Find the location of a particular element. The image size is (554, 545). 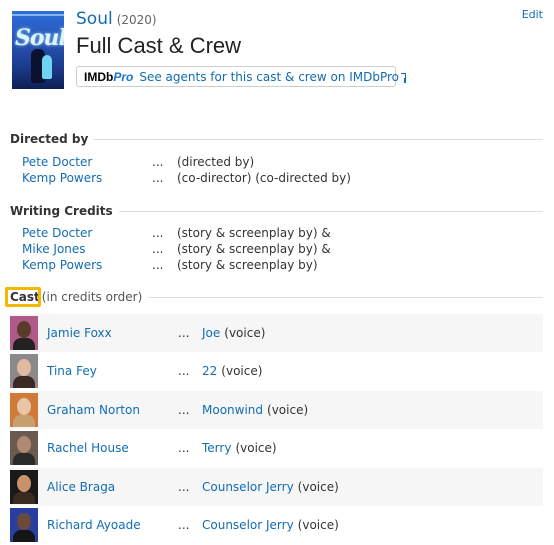

cast-heading: Cast (in credits order) is located at coordinates (276, 297).